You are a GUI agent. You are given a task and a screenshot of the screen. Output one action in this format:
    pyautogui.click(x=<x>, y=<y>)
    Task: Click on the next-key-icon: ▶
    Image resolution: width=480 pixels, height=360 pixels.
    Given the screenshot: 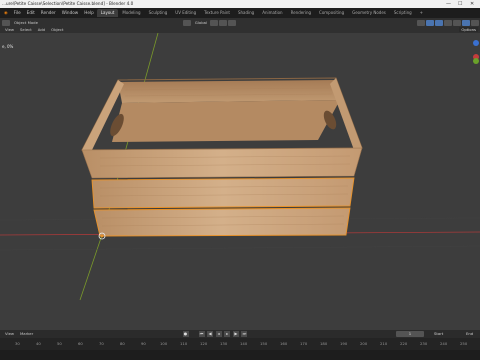 What is the action you would take?
    pyautogui.click(x=235, y=334)
    